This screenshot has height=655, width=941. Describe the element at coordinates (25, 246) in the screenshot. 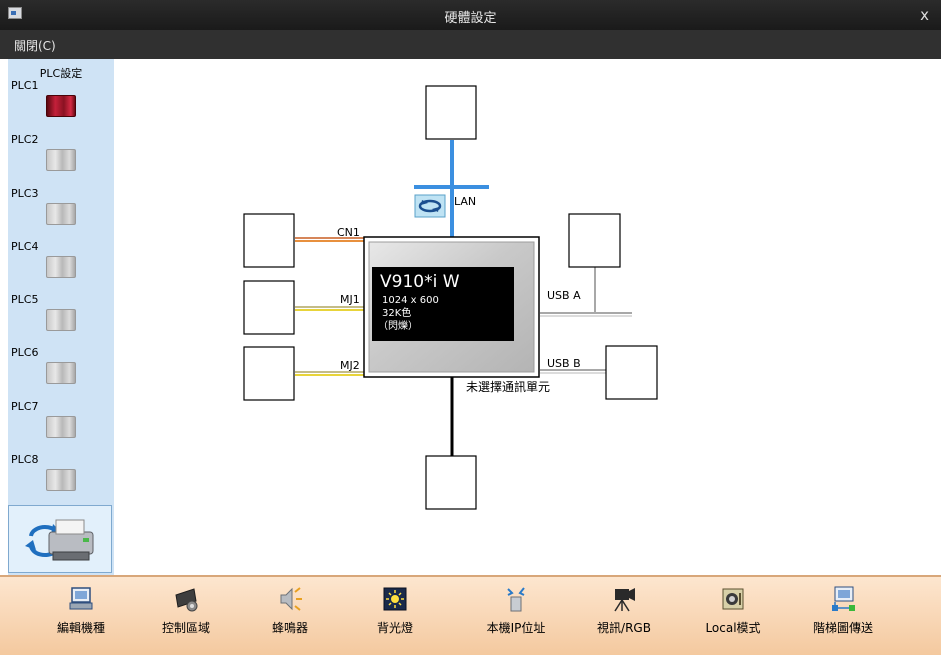

I see `plc-label: PLC4` at that location.